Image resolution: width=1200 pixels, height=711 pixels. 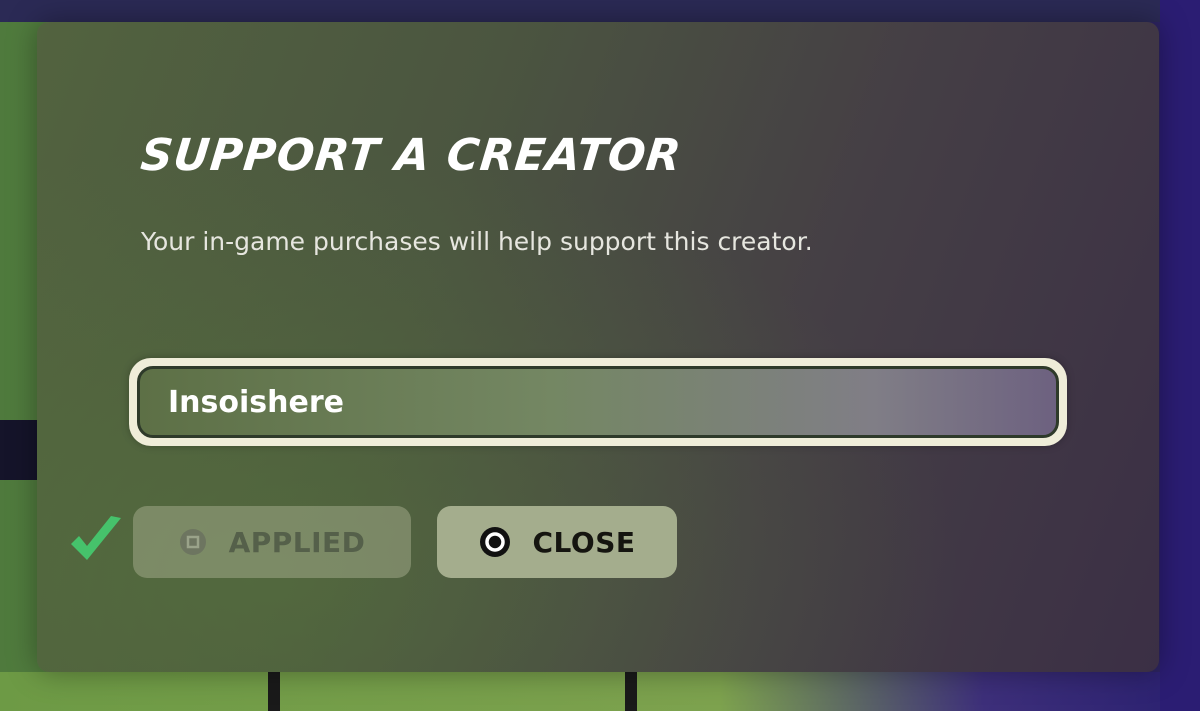 I want to click on creator-code-field-inner, so click(x=598, y=402).